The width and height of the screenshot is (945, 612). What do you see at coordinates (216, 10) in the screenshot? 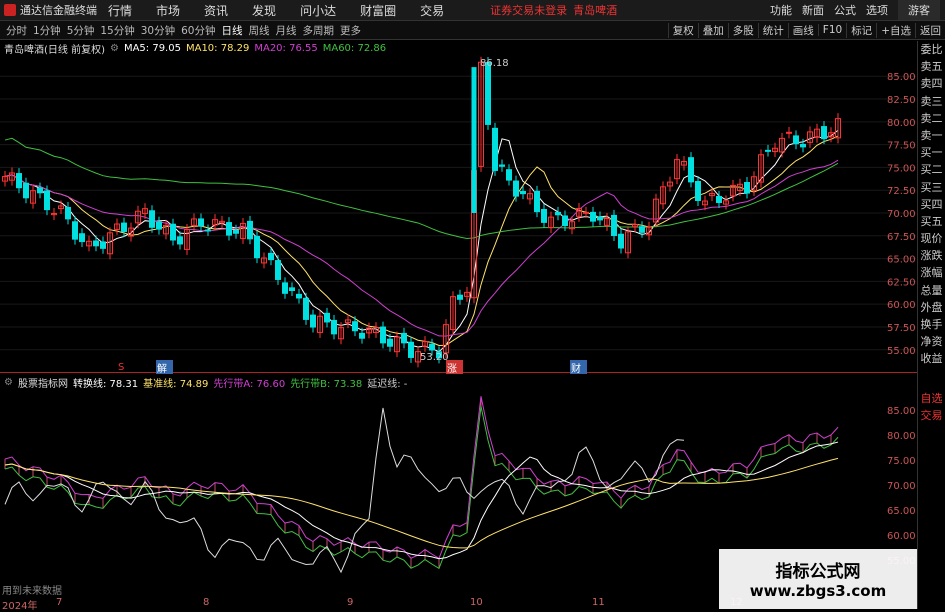
I see `menu-news: 资讯` at bounding box center [216, 10].